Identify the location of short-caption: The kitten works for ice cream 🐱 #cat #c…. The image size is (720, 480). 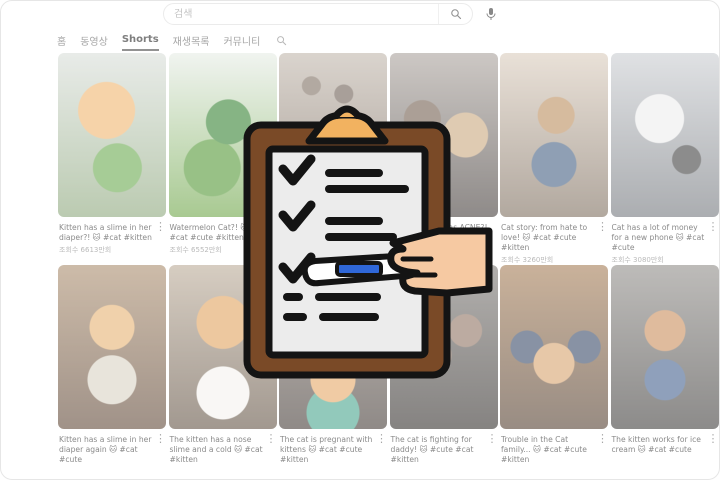
(665, 453).